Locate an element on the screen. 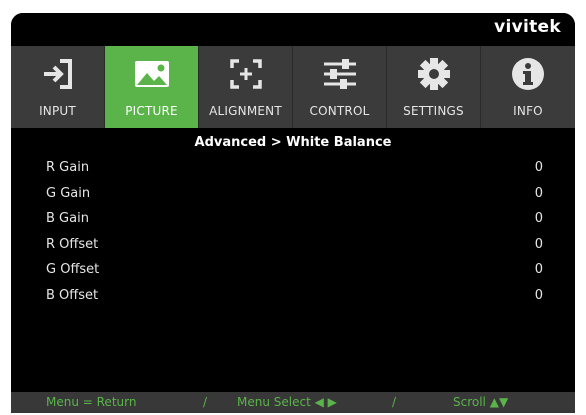 The width and height of the screenshot is (586, 415). settings-icon is located at coordinates (433, 74).